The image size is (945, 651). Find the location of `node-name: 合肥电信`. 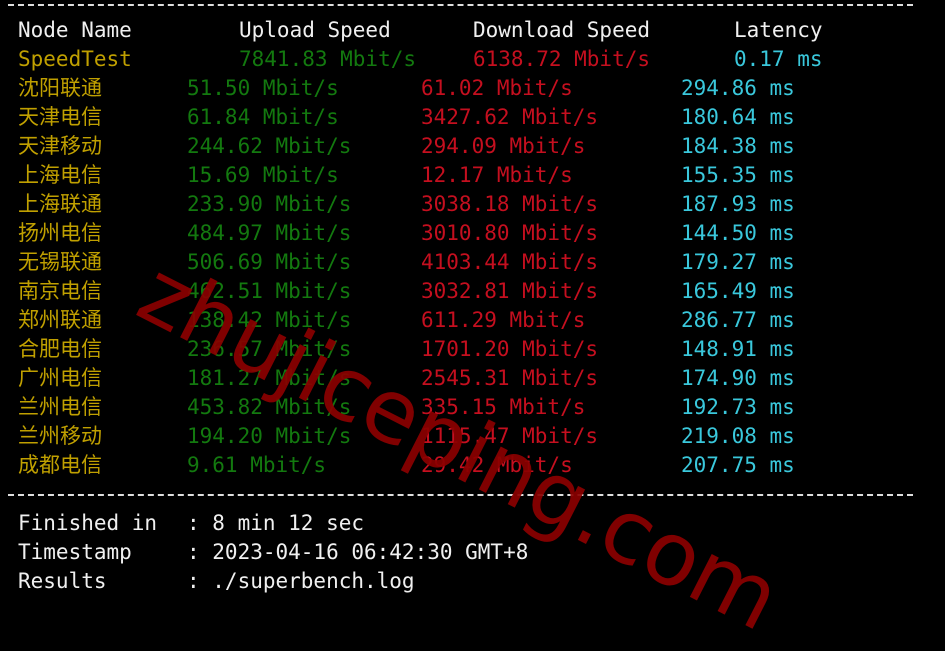

node-name: 合肥电信 is located at coordinates (60, 349).